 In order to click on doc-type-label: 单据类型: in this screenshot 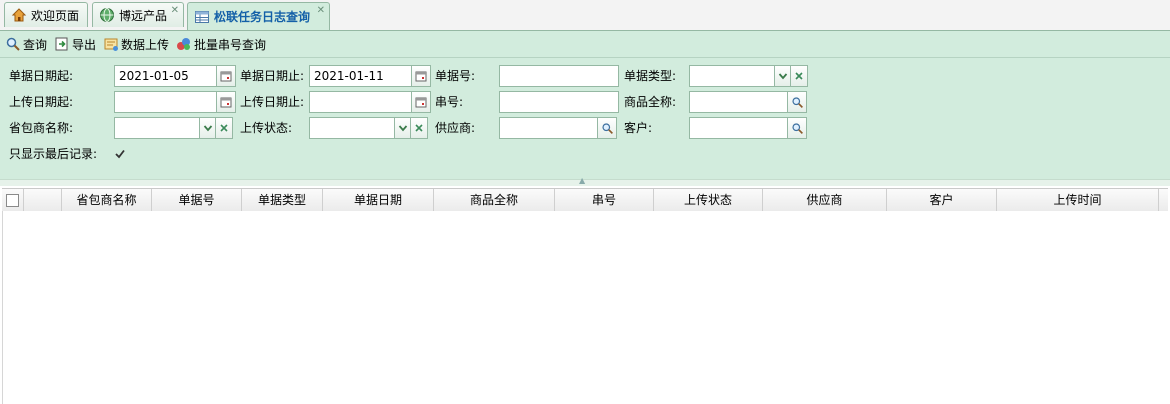, I will do `click(650, 76)`.